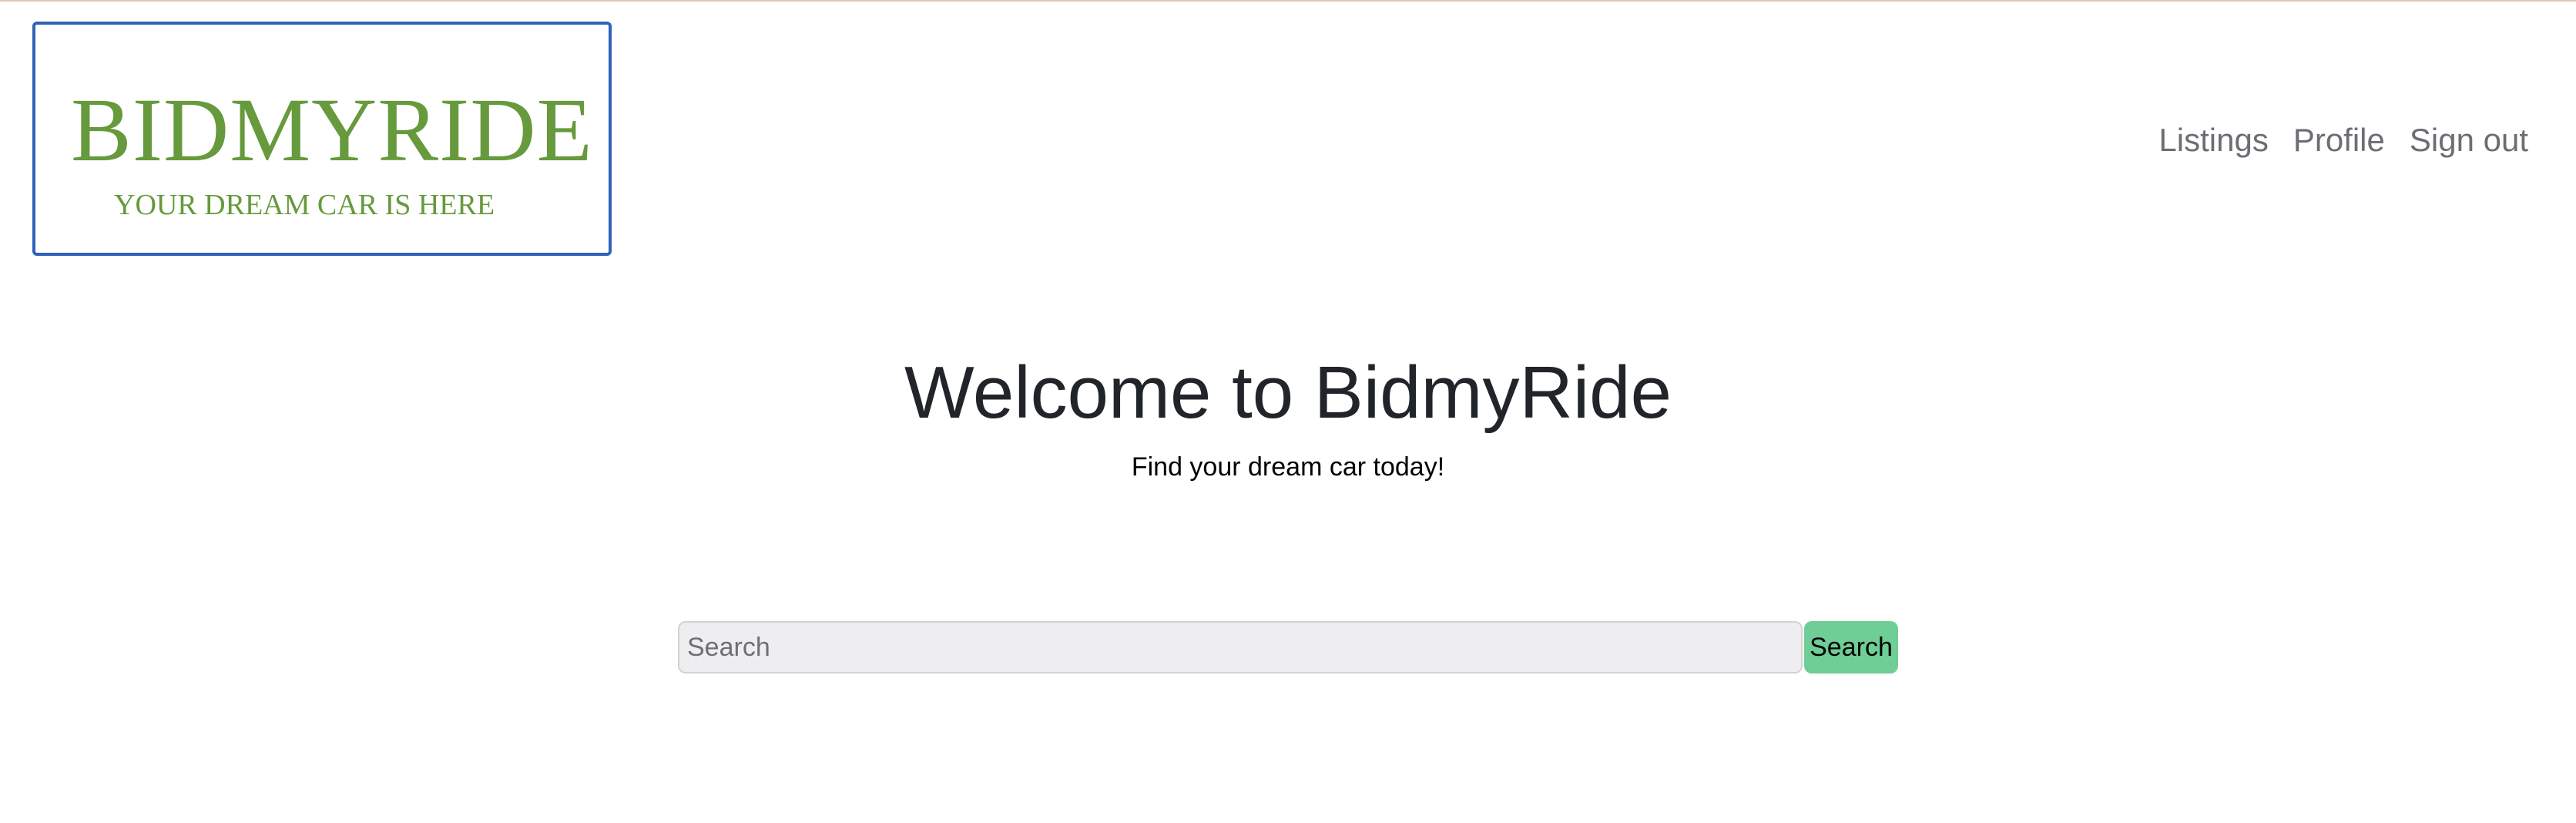 The width and height of the screenshot is (2576, 823). What do you see at coordinates (1288, 467) in the screenshot?
I see `page-subtitle: Find your dream car today!` at bounding box center [1288, 467].